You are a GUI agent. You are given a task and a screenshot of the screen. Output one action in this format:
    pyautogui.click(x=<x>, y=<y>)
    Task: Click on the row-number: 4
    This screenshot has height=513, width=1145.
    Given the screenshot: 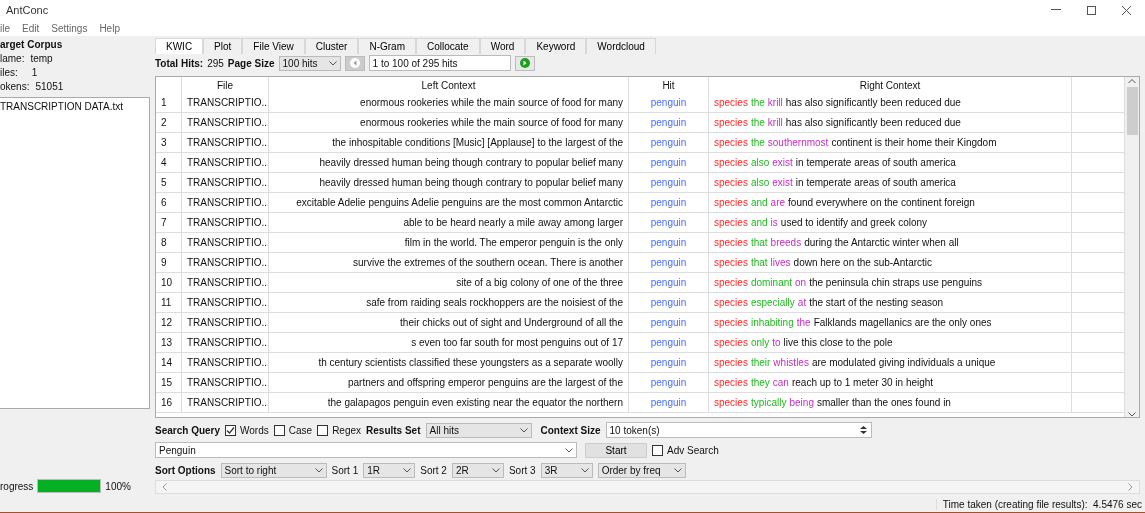 What is the action you would take?
    pyautogui.click(x=169, y=163)
    